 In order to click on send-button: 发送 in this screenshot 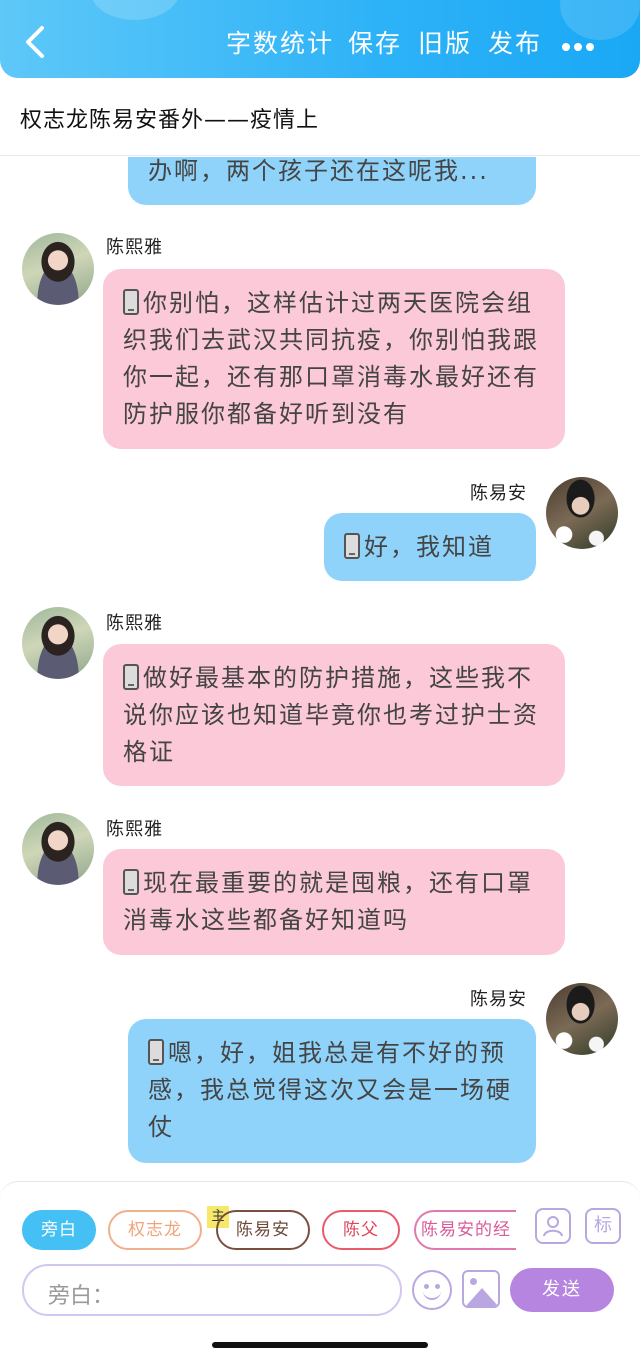, I will do `click(562, 1290)`.